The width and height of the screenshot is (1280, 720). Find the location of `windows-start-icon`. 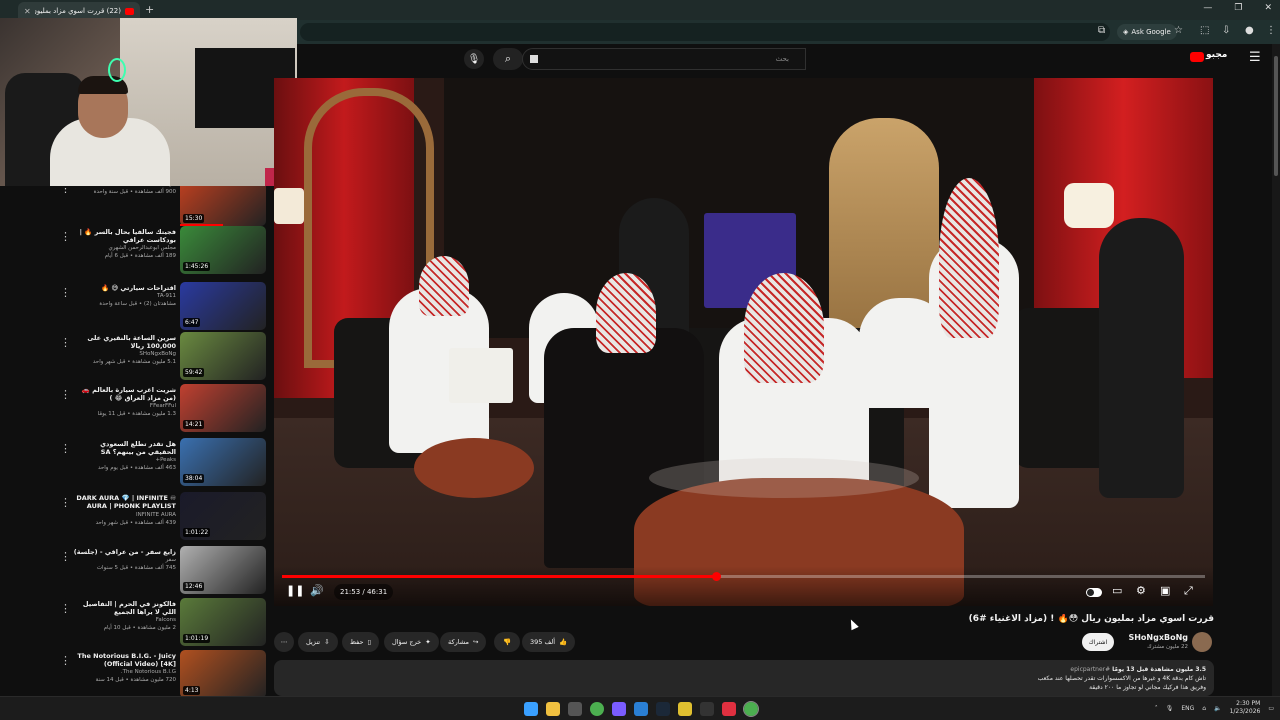

windows-start-icon is located at coordinates (531, 709).